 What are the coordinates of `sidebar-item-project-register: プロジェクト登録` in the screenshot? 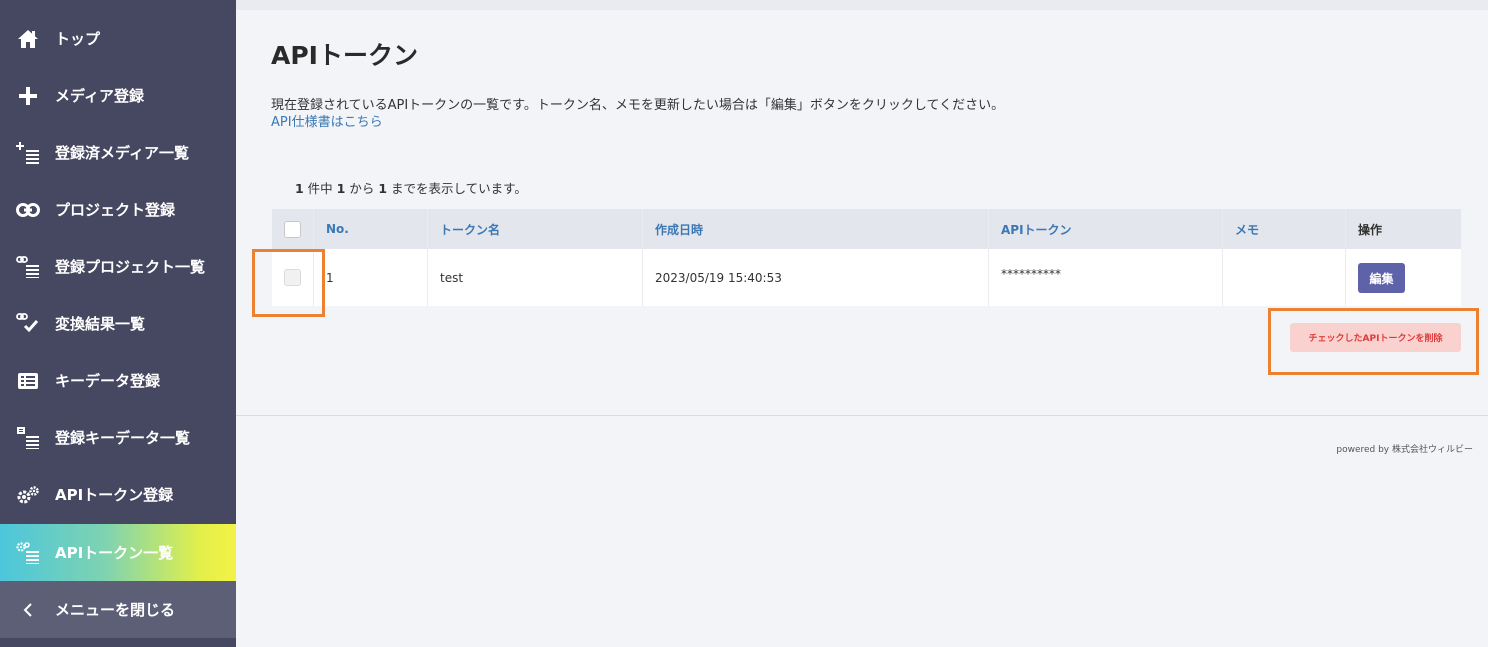 It's located at (118, 209).